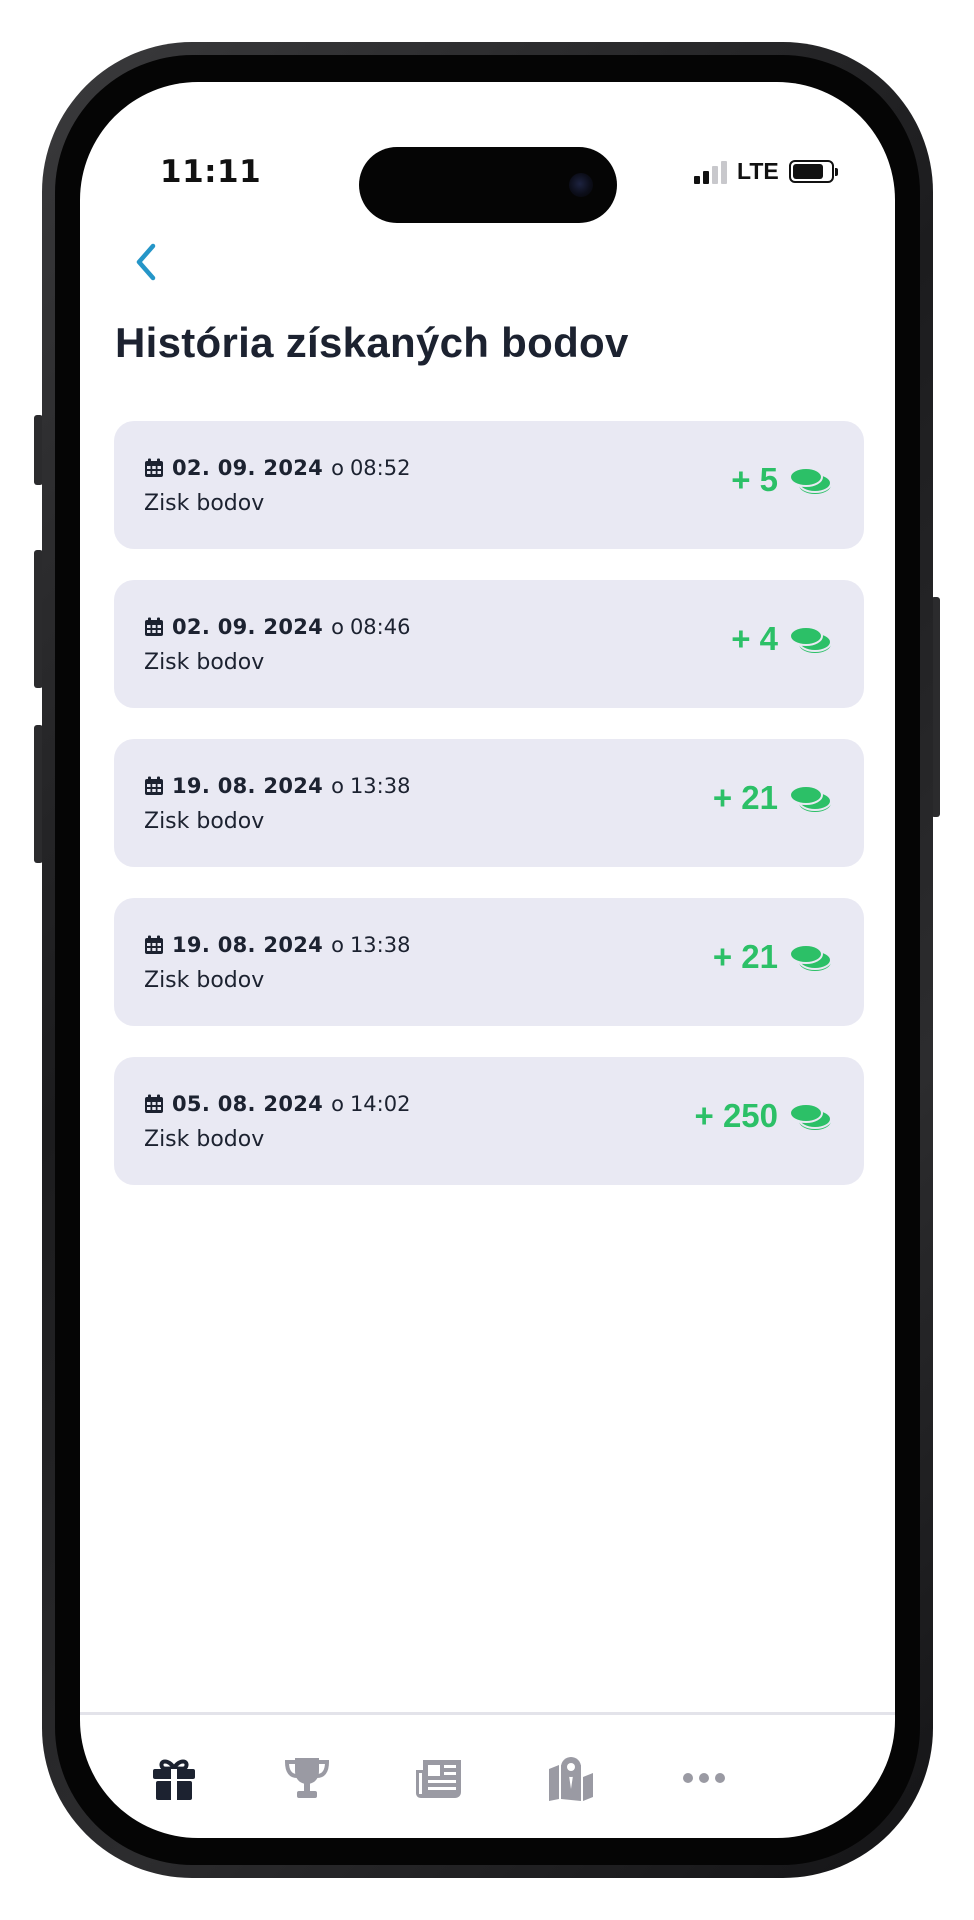 The width and height of the screenshot is (974, 1920). I want to click on history-item: 02. 09. 2024 o 08:46 Zisk bodov + 4, so click(489, 644).